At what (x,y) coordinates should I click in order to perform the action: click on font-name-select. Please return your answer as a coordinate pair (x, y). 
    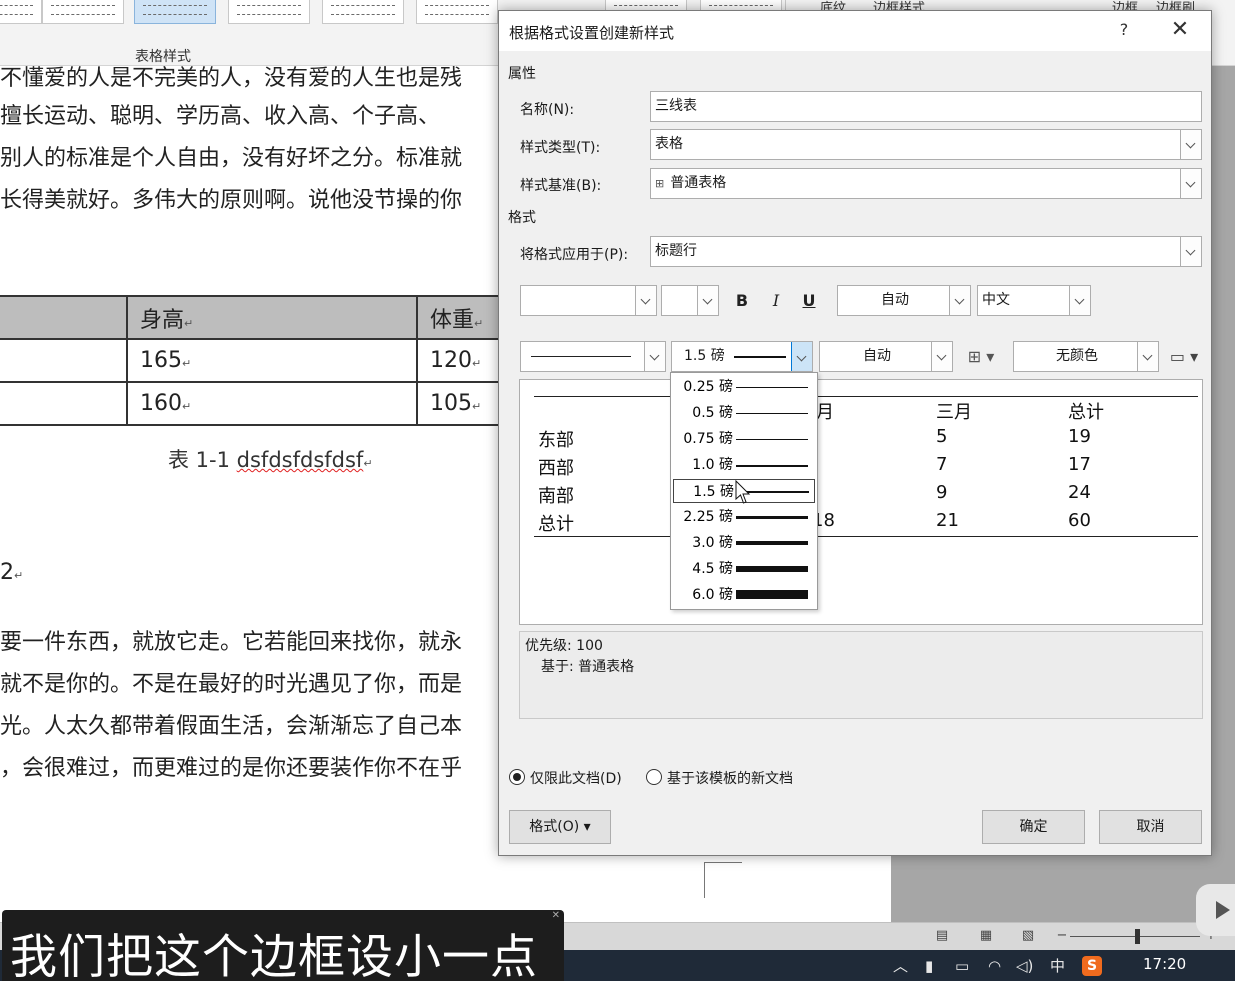
    Looking at the image, I should click on (588, 300).